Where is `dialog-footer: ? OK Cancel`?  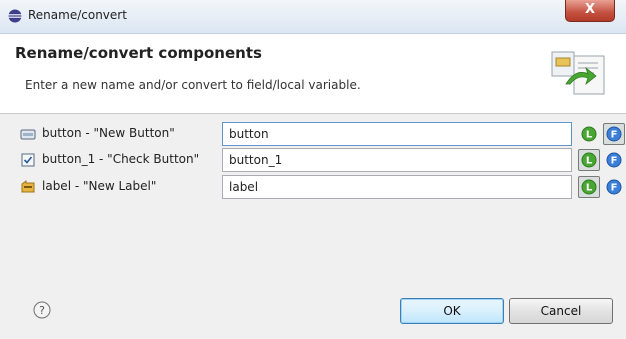
dialog-footer: ? OK Cancel is located at coordinates (313, 314).